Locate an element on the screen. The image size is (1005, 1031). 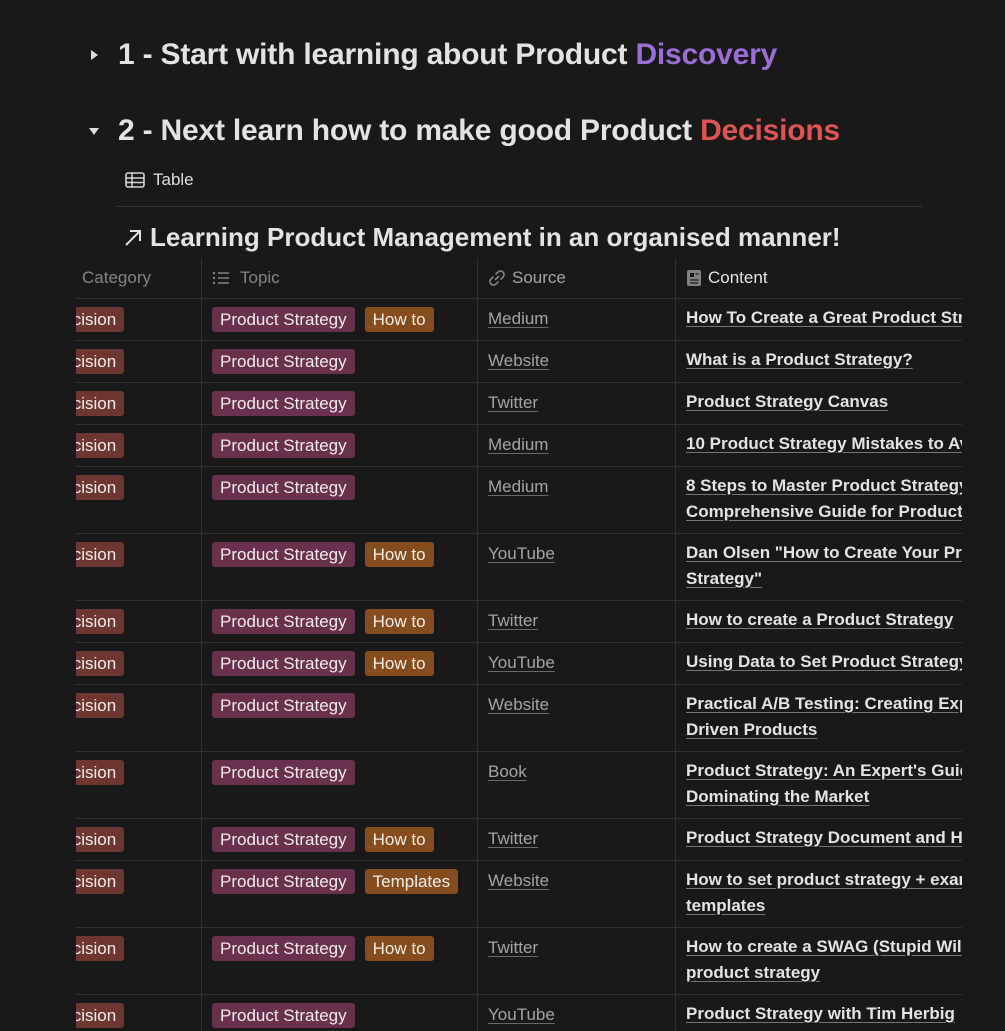
content-link: templates is located at coordinates (725, 905).